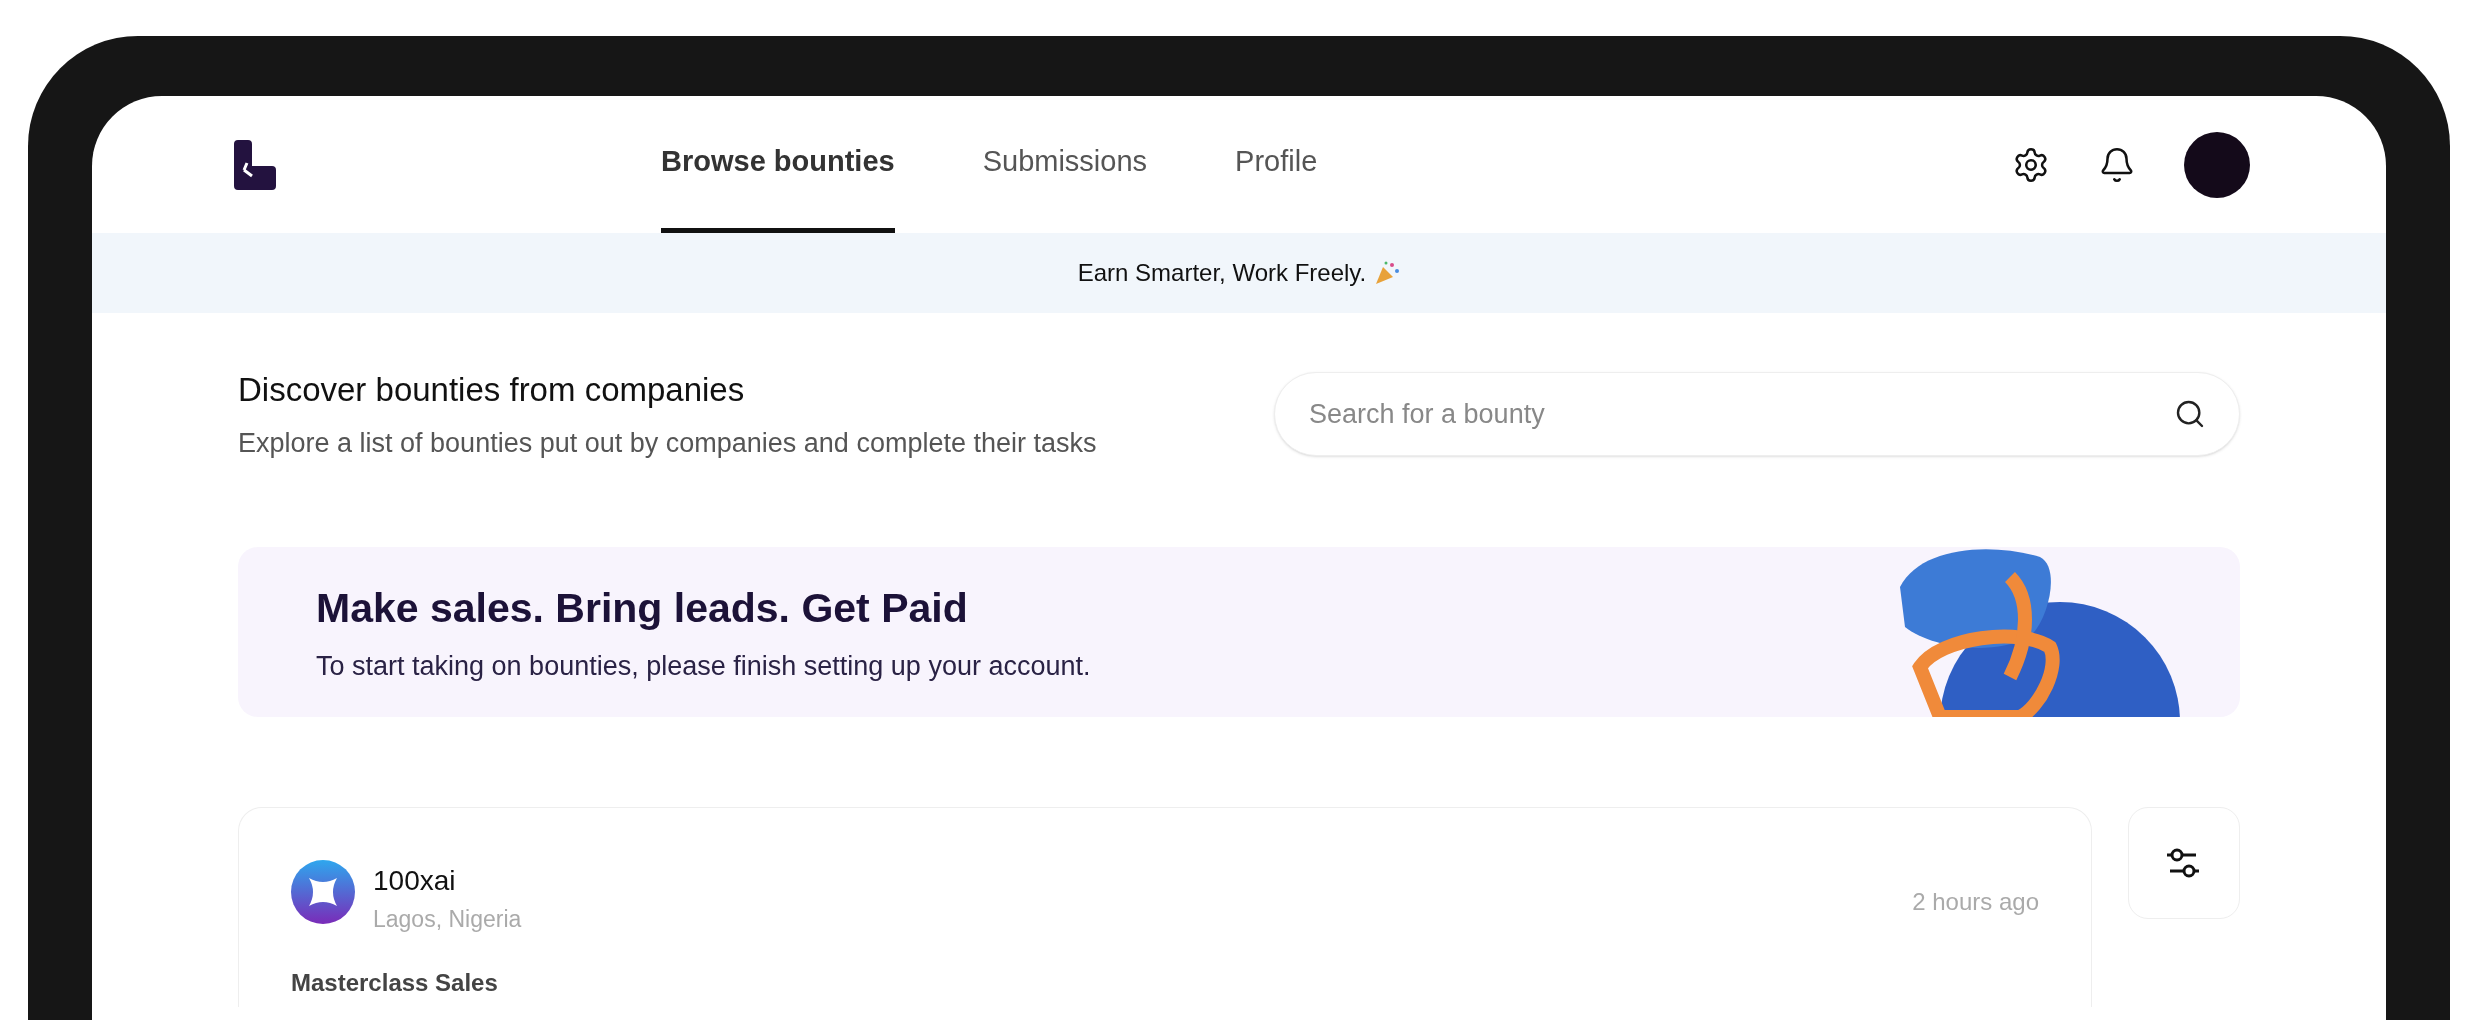 The image size is (2480, 1020). Describe the element at coordinates (415, 881) in the screenshot. I see `company-name: 100xai` at that location.